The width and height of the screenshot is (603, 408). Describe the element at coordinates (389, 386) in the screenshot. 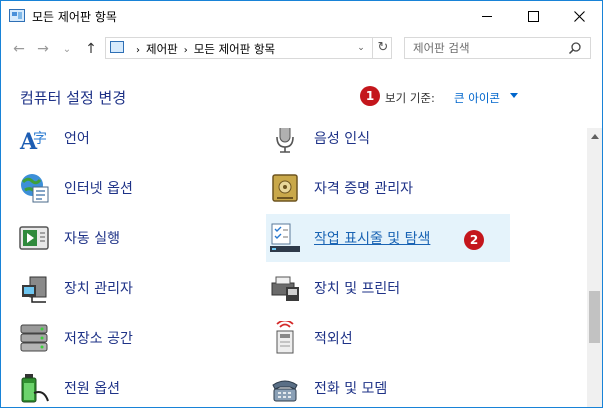

I see `item-phone-modem: 전화 및 모뎀` at that location.